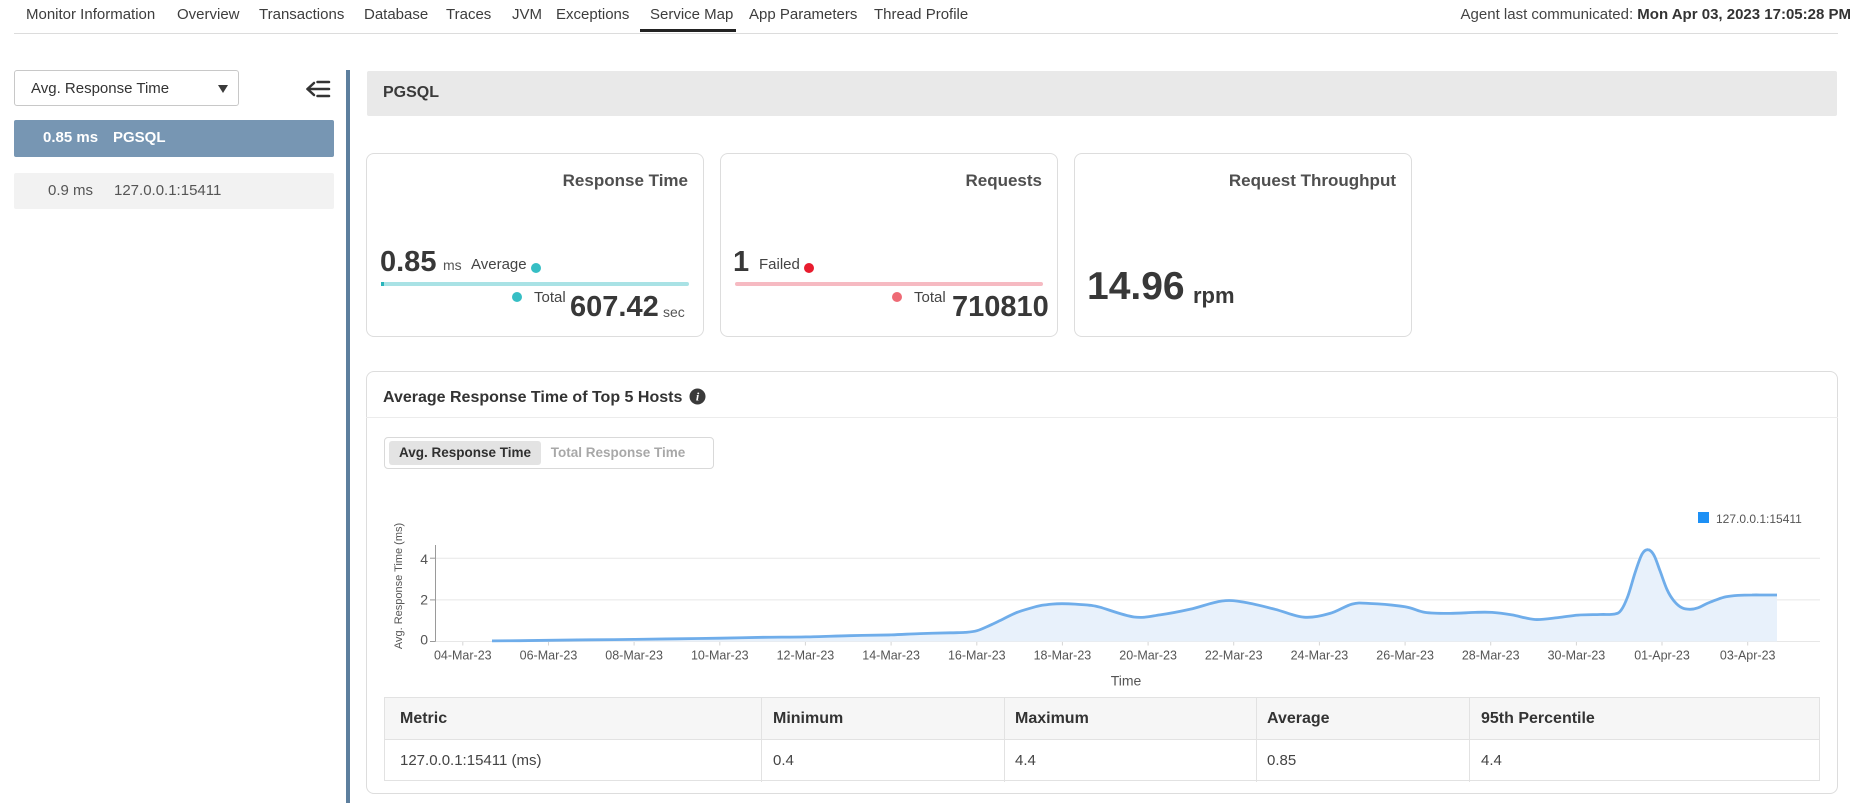 The width and height of the screenshot is (1852, 803). Describe the element at coordinates (1234, 656) in the screenshot. I see `svg-text: 22-Mar-23` at that location.